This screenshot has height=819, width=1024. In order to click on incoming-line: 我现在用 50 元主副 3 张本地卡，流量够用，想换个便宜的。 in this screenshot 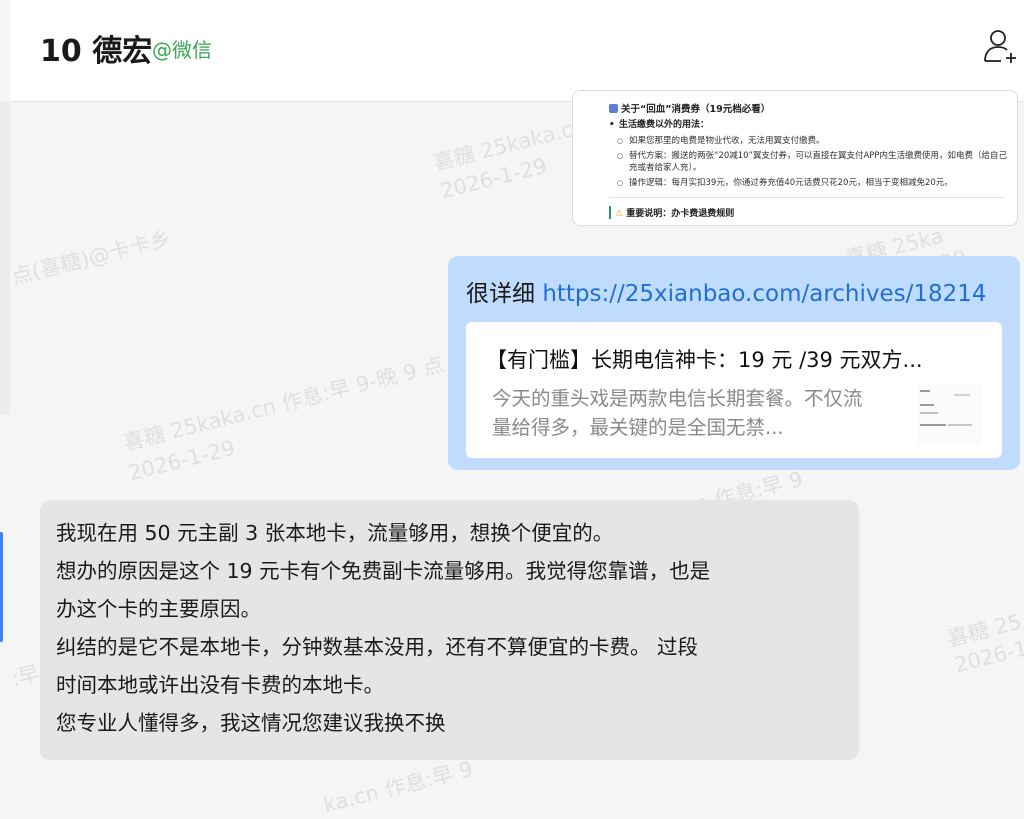, I will do `click(335, 533)`.